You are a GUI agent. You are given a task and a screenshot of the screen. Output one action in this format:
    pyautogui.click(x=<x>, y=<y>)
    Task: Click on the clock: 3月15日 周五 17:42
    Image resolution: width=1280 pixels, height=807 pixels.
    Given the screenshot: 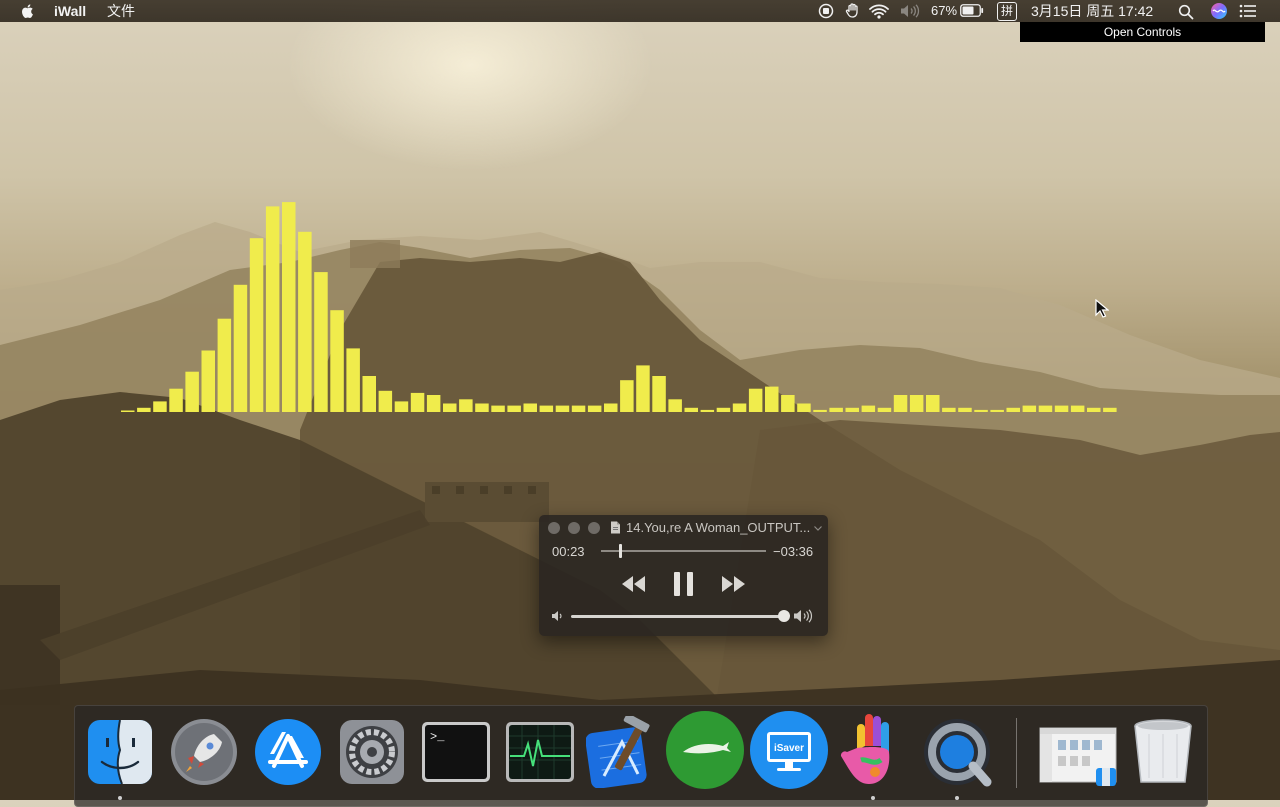 What is the action you would take?
    pyautogui.click(x=1092, y=11)
    